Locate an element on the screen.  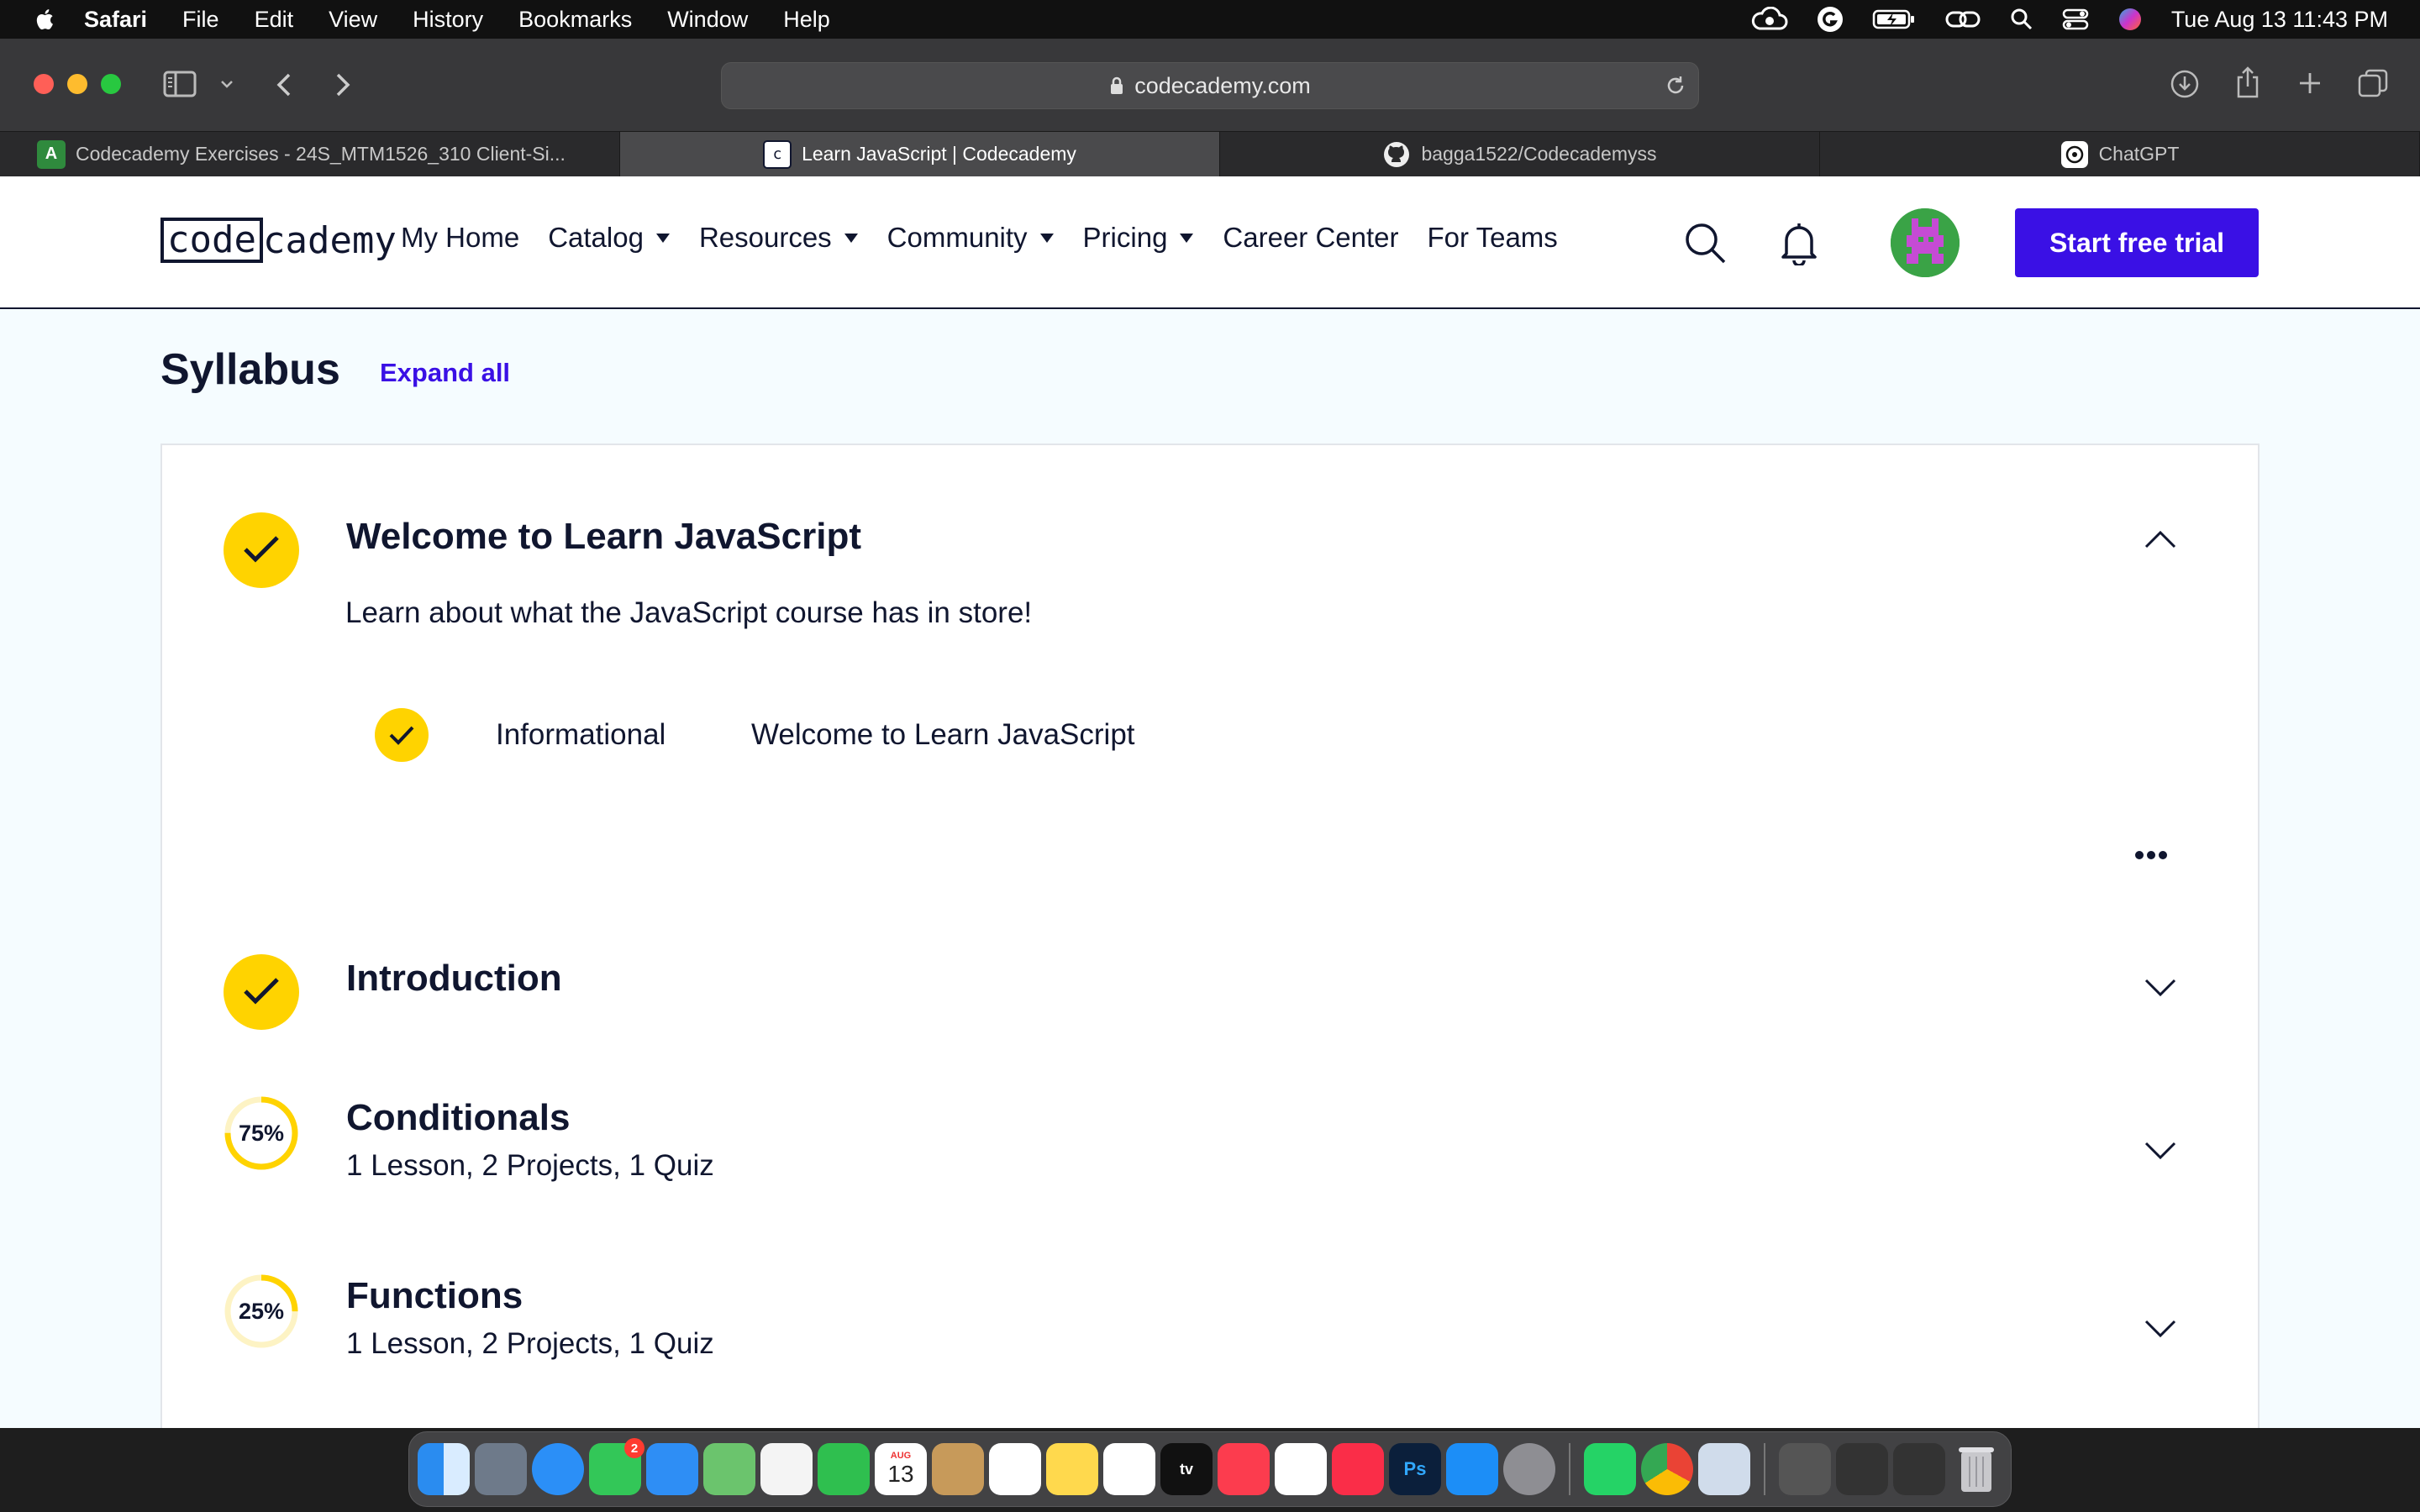
grammarly-icon is located at coordinates (1830, 19).